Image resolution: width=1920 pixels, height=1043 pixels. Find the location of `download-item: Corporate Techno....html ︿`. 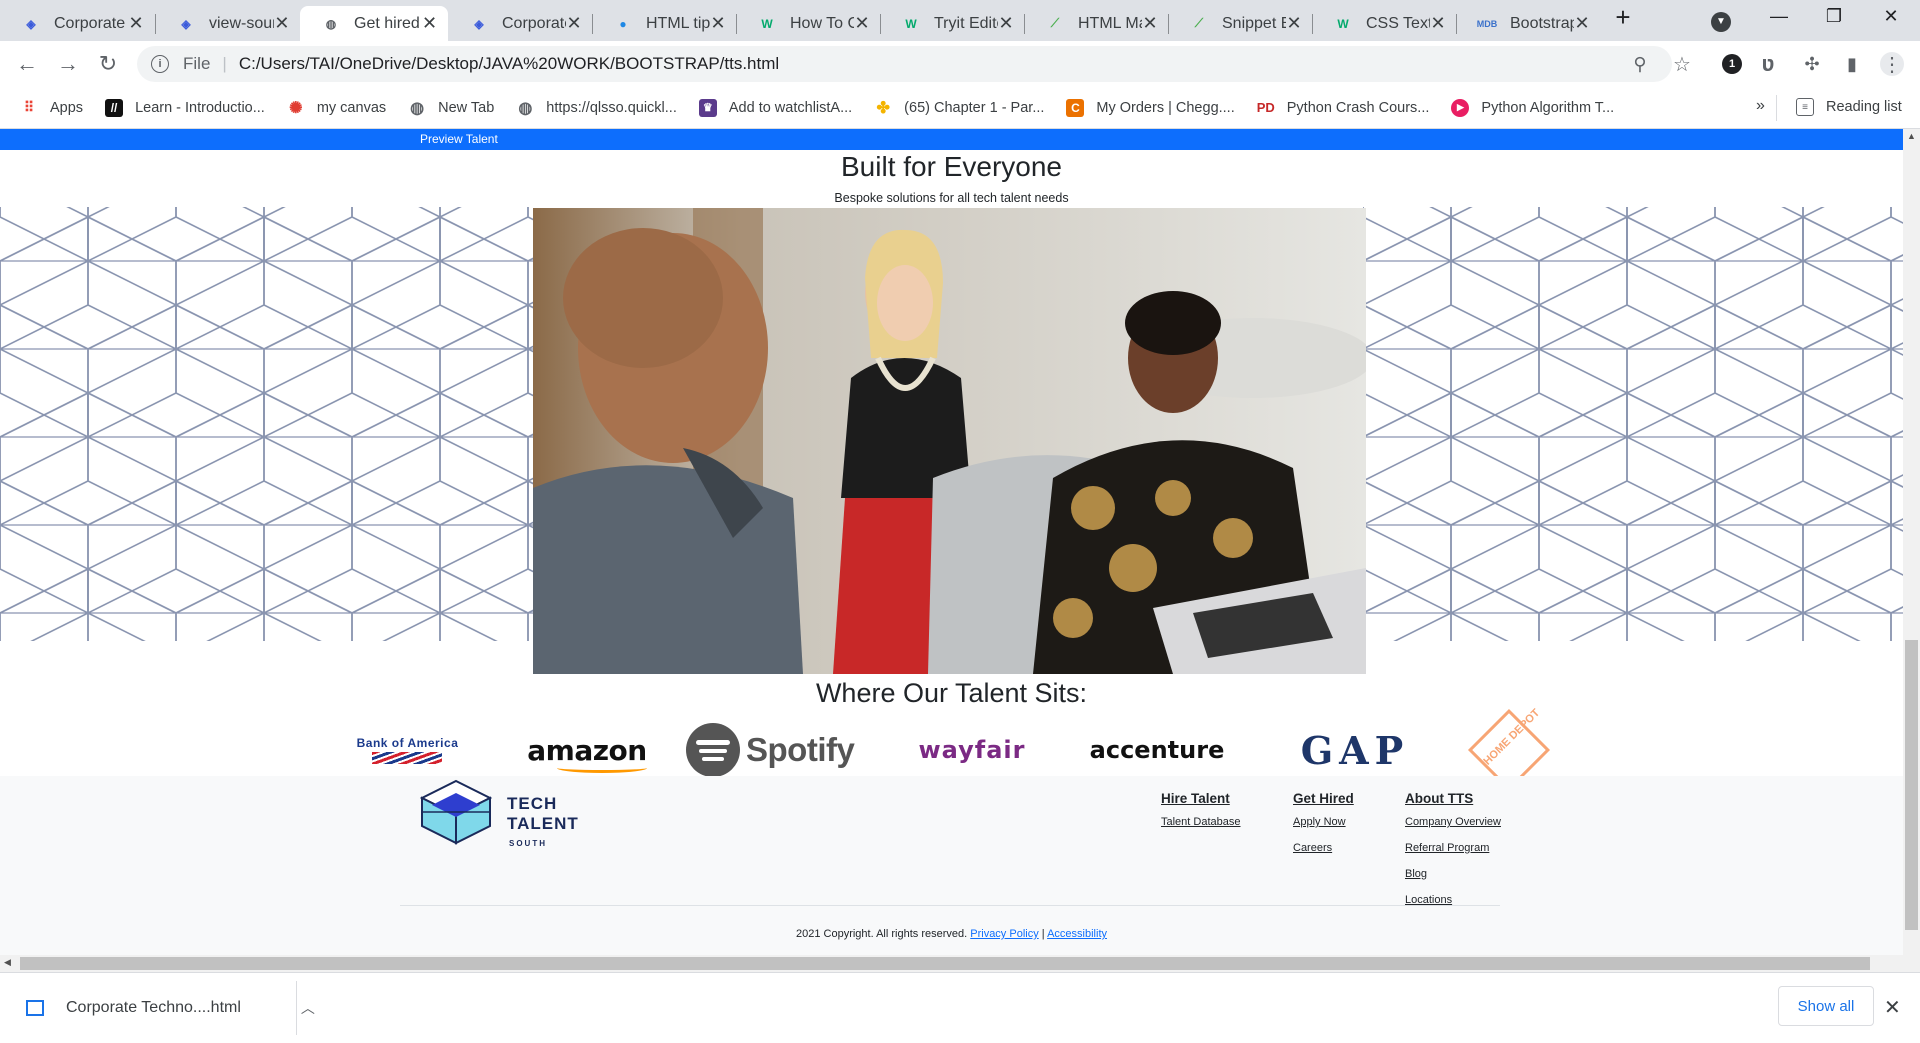

download-item: Corporate Techno....html ︿ is located at coordinates (166, 1008).